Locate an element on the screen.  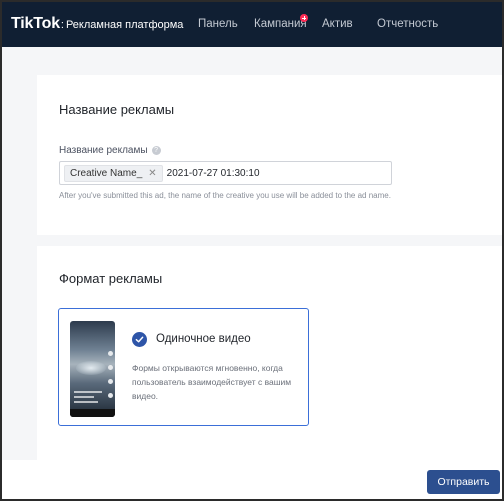
nav-item-assets: Актив is located at coordinates (337, 24).